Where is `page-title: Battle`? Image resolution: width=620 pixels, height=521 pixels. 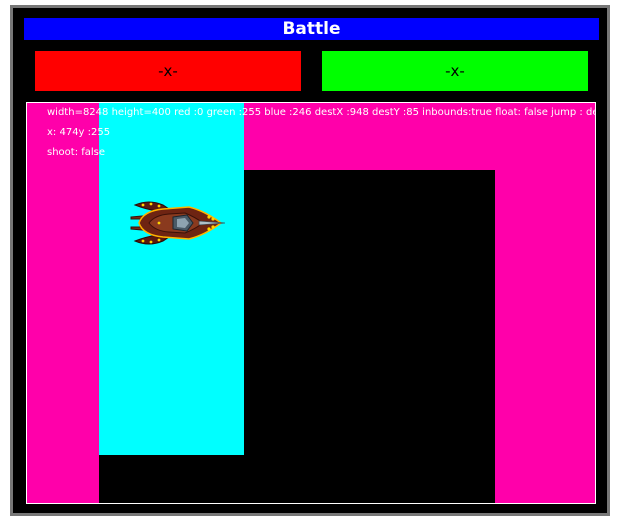 page-title: Battle is located at coordinates (311, 29).